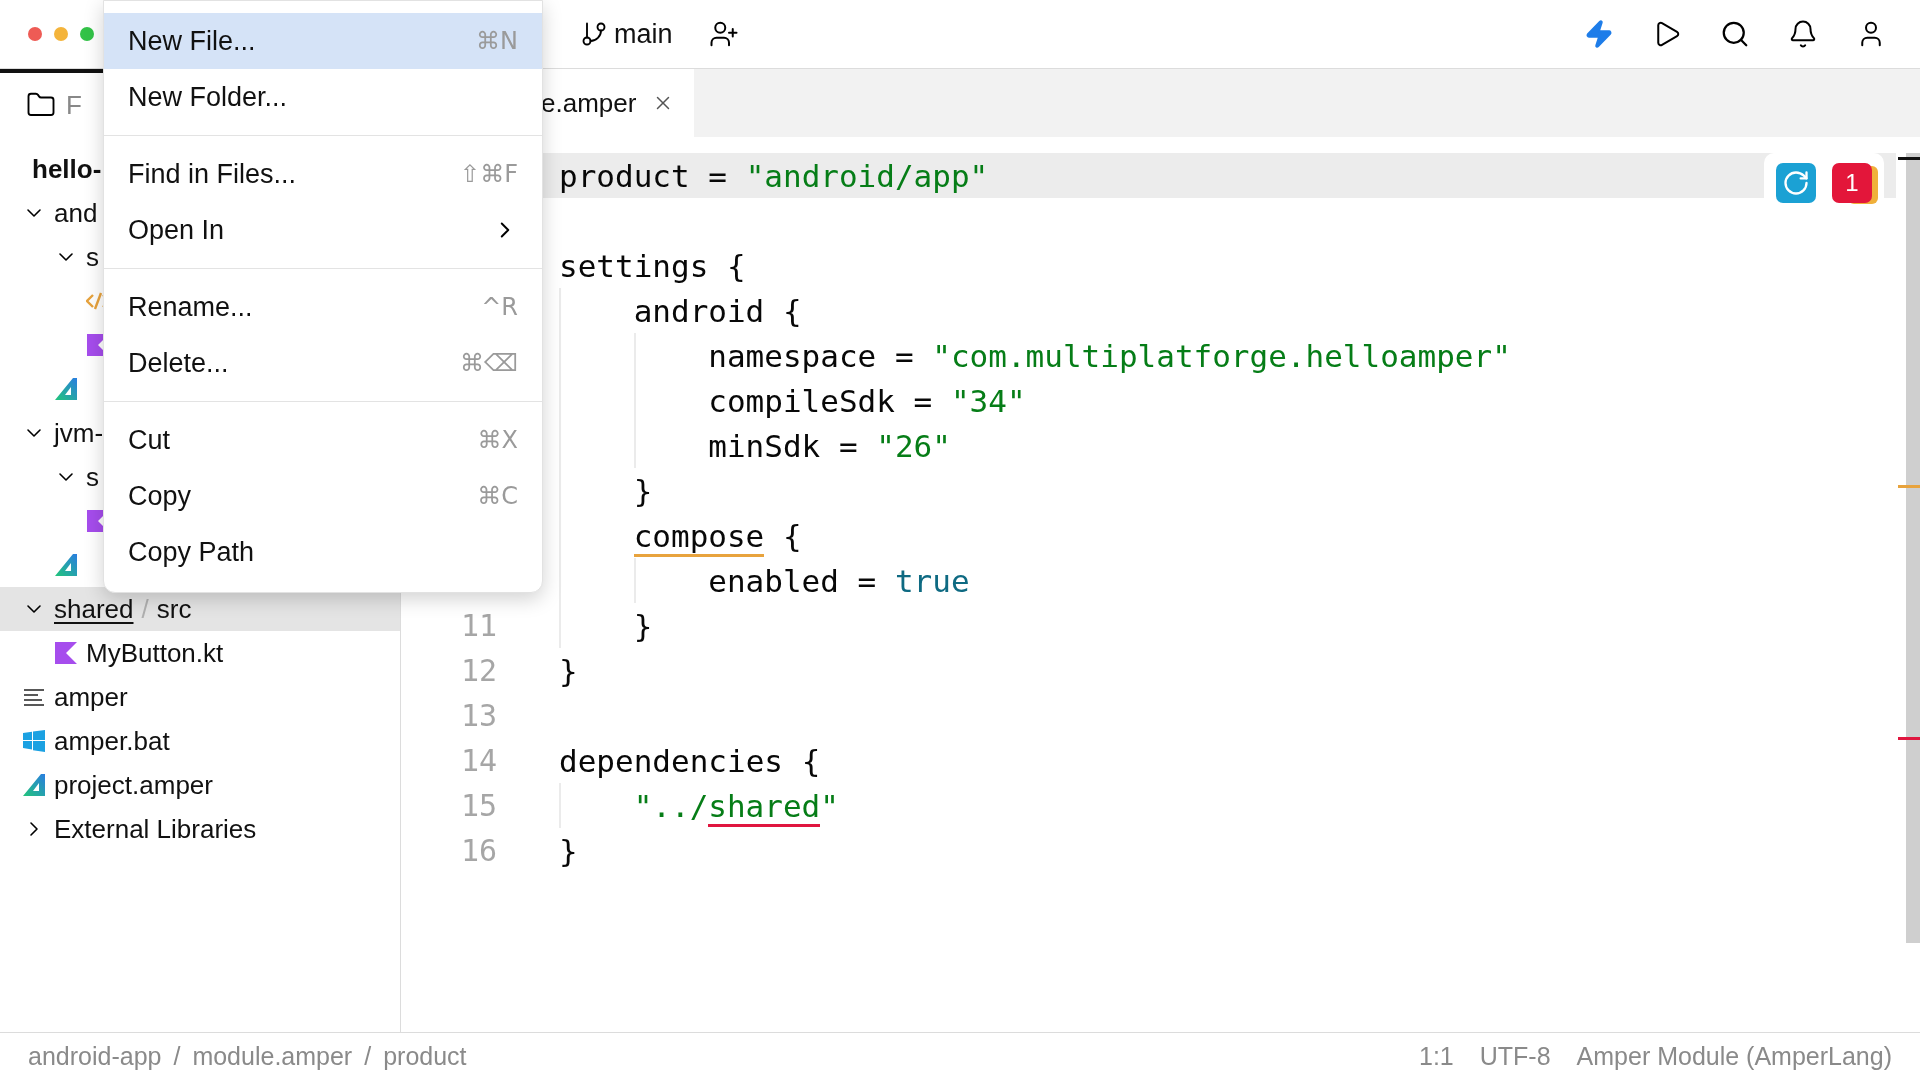  I want to click on tree-label: jvm-, so click(79, 433).